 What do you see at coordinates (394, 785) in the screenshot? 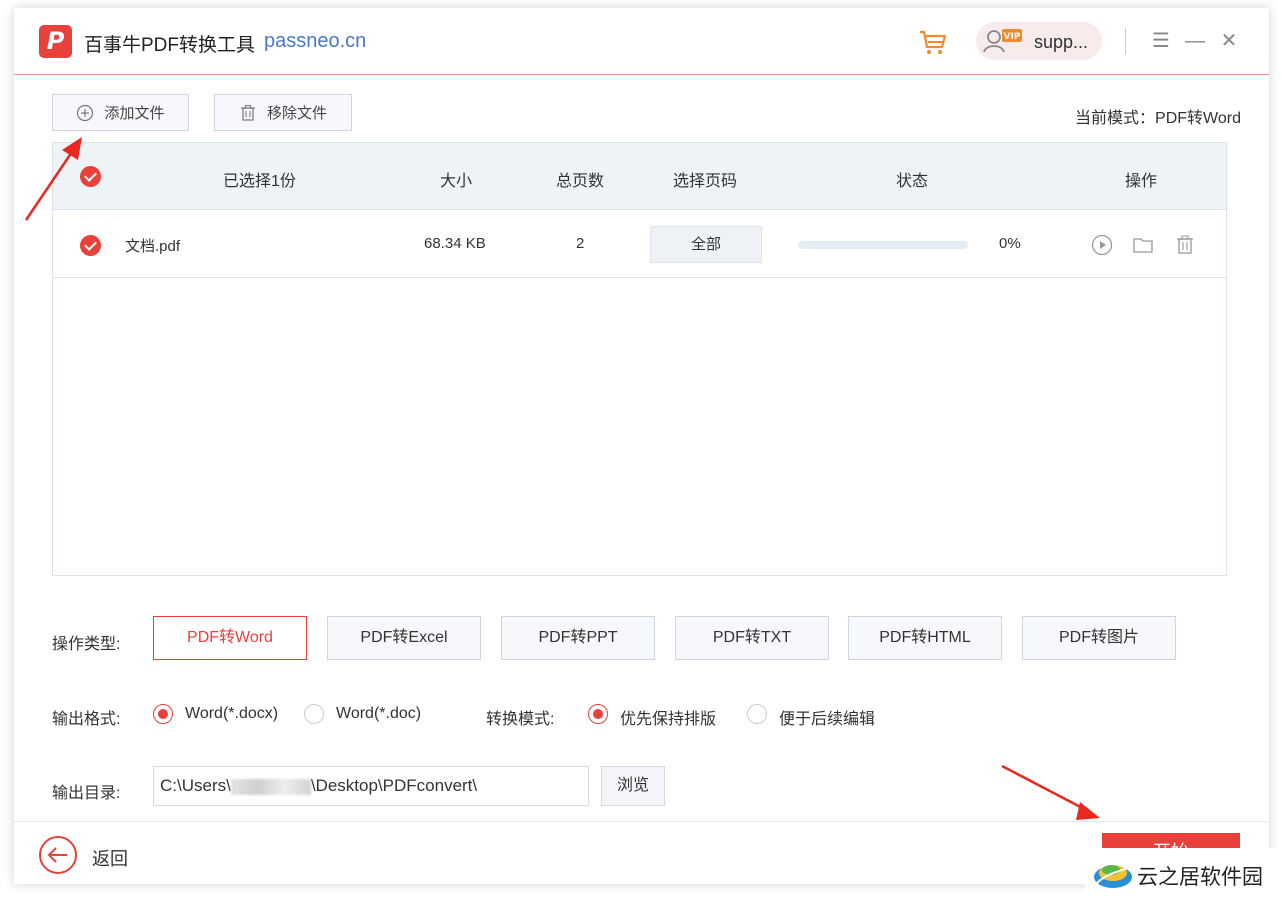
I see `path-suffix: \Desktop\PDFconvert\` at bounding box center [394, 785].